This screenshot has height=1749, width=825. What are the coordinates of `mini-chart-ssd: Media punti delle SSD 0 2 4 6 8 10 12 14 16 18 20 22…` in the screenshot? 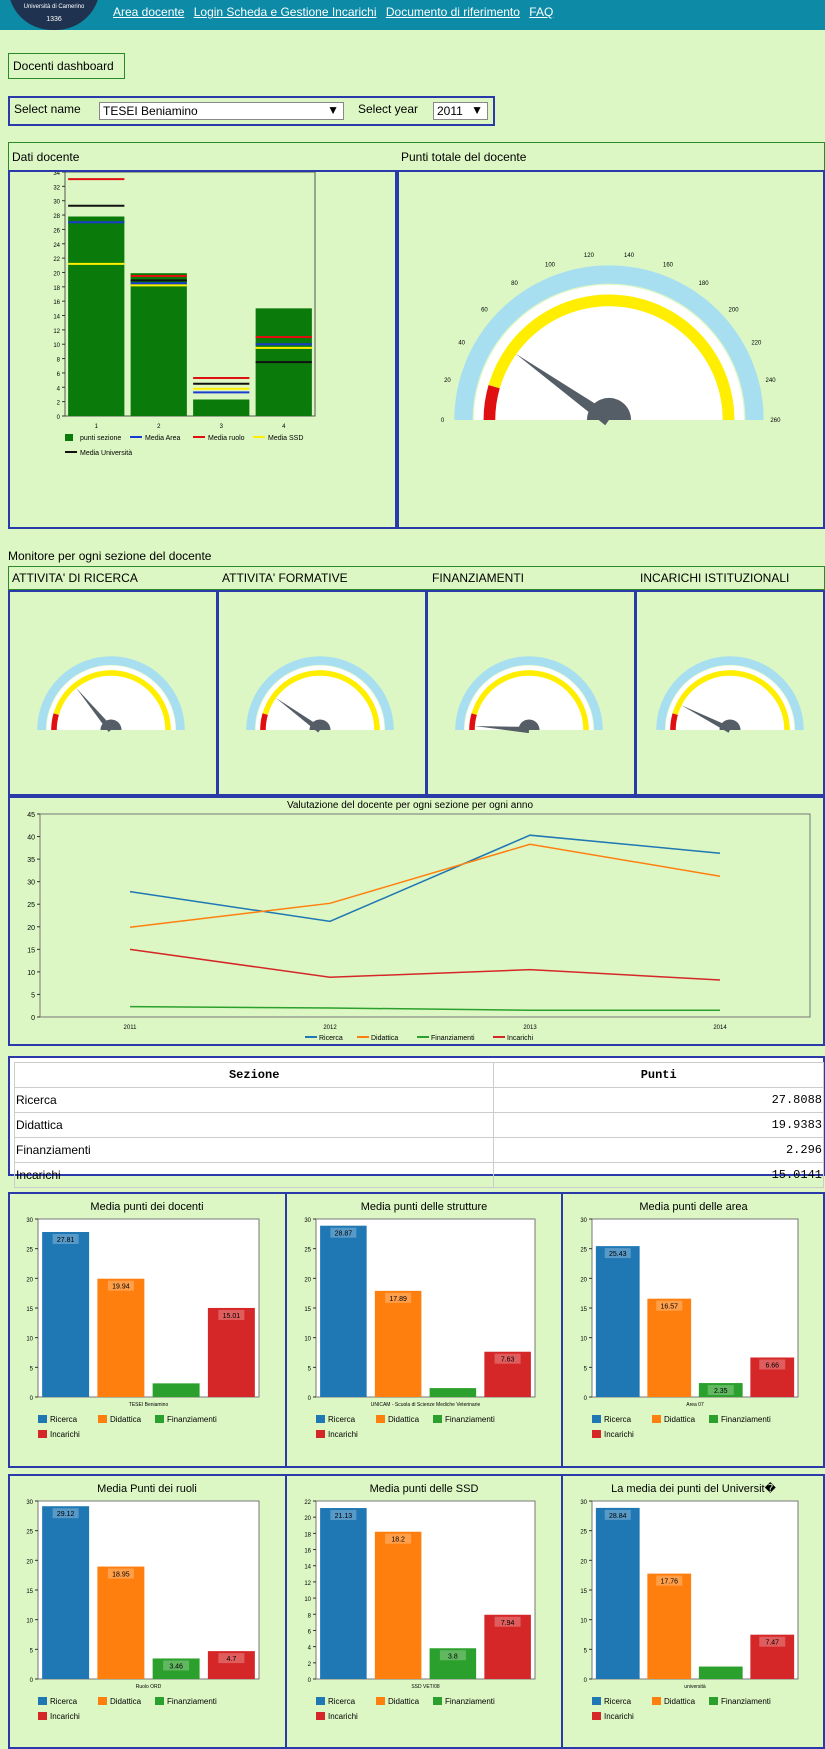 It's located at (420, 1602).